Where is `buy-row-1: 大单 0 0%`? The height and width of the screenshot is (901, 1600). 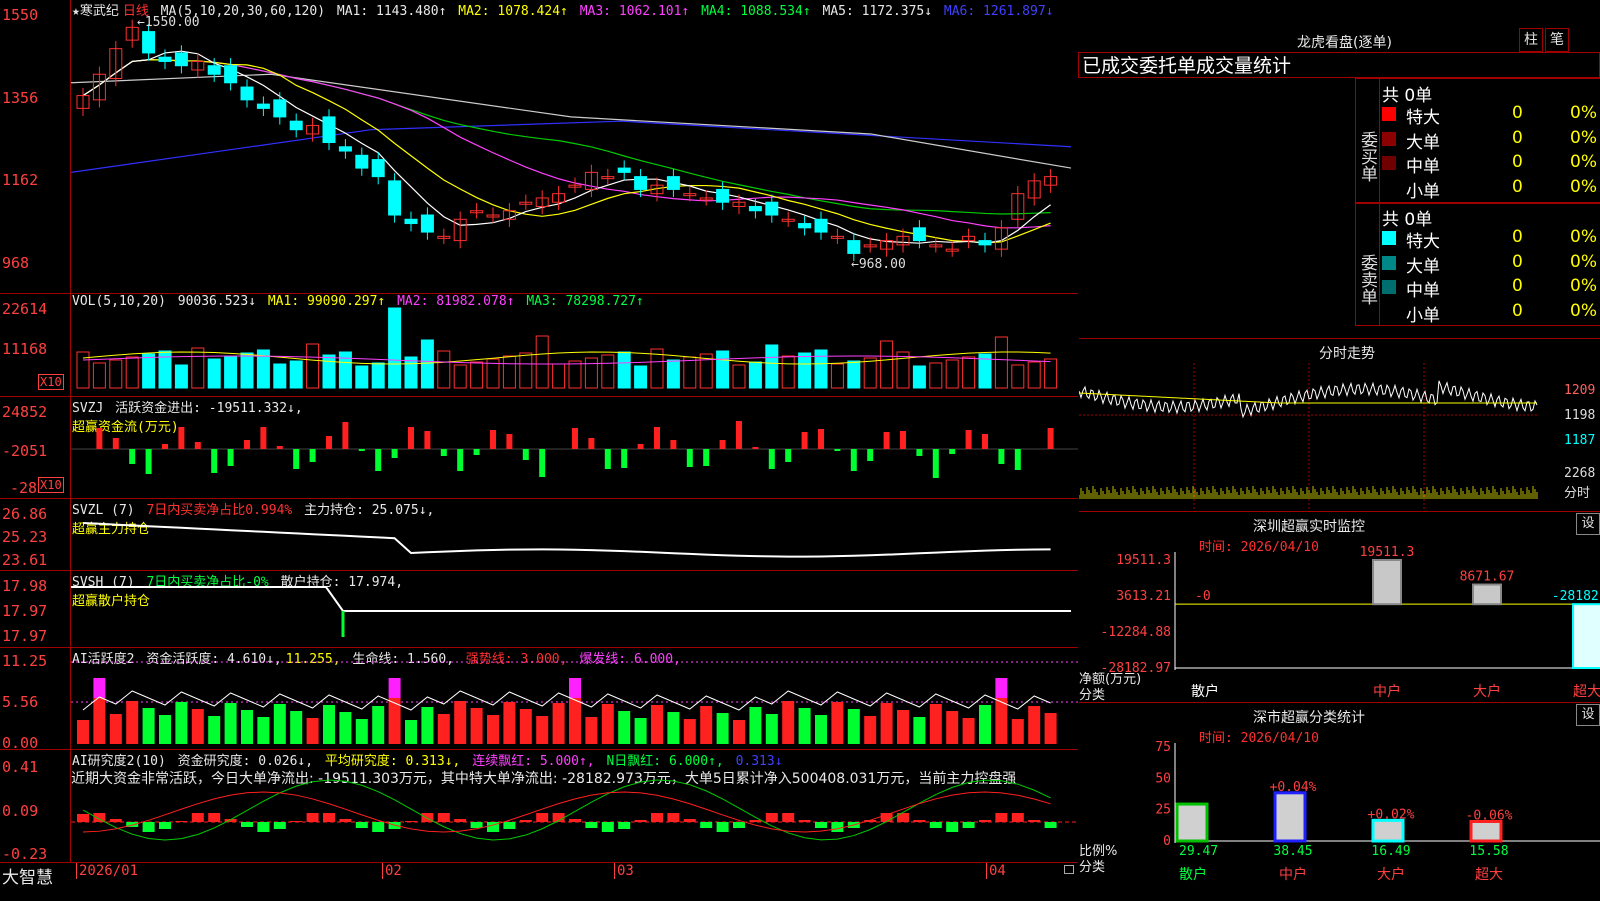
buy-row-1: 大单 0 0% is located at coordinates (1491, 140).